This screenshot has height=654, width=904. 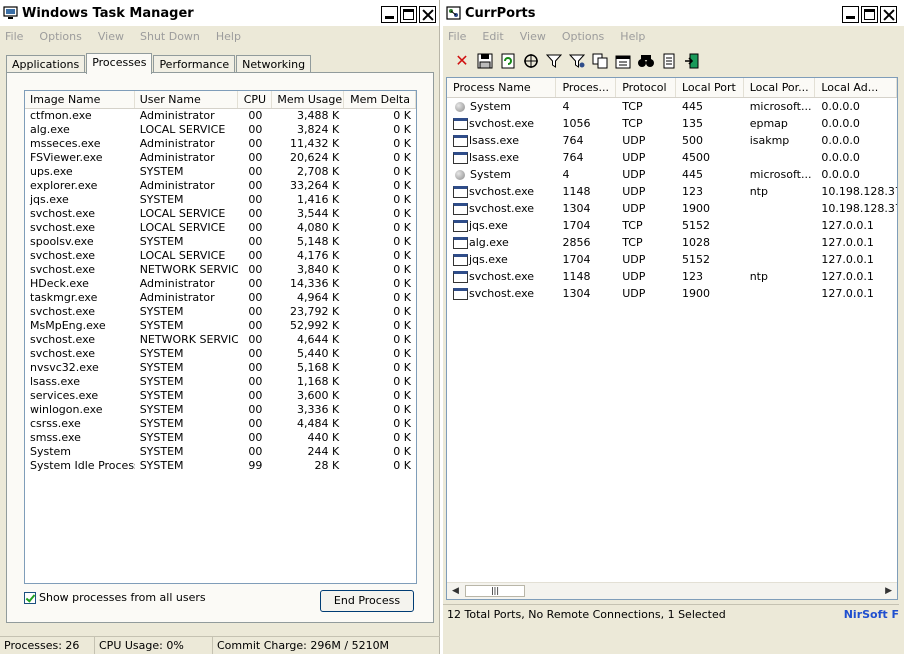 I want to click on process-cpu: 00, so click(x=255, y=255).